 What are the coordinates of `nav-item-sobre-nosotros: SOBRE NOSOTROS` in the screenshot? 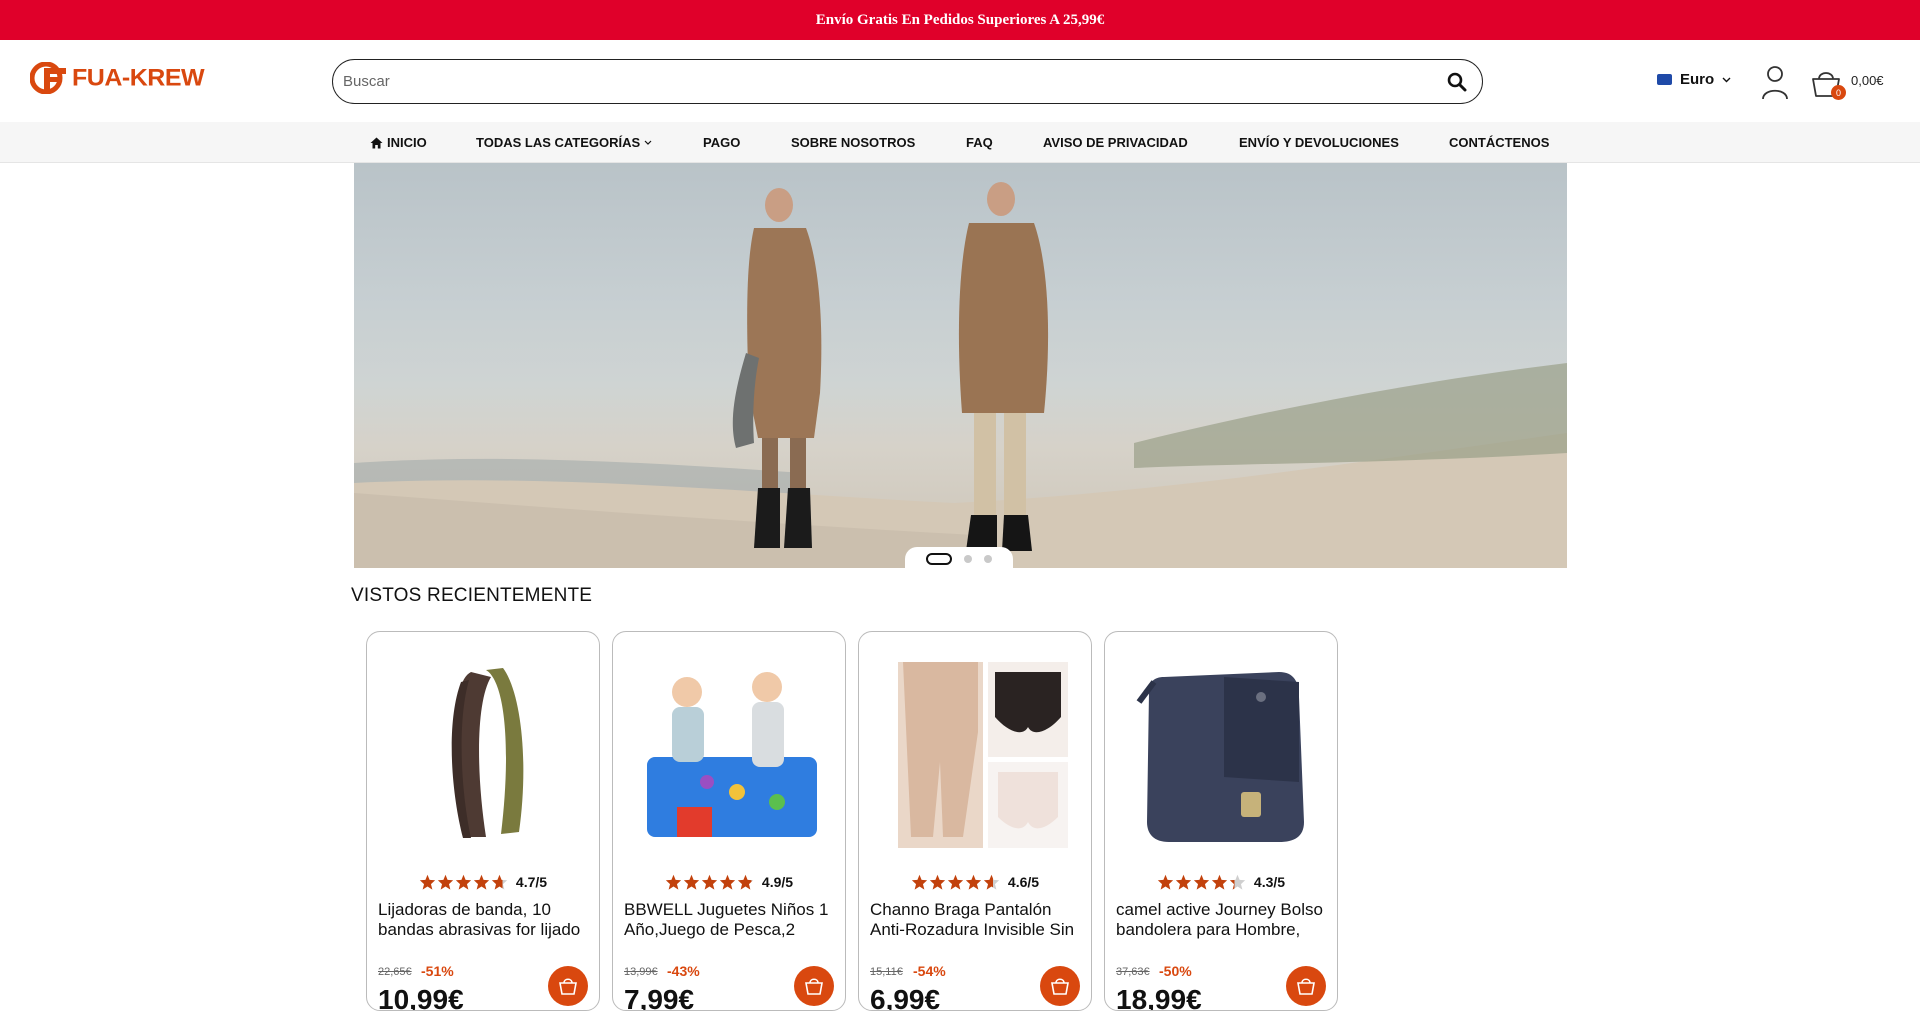 It's located at (853, 142).